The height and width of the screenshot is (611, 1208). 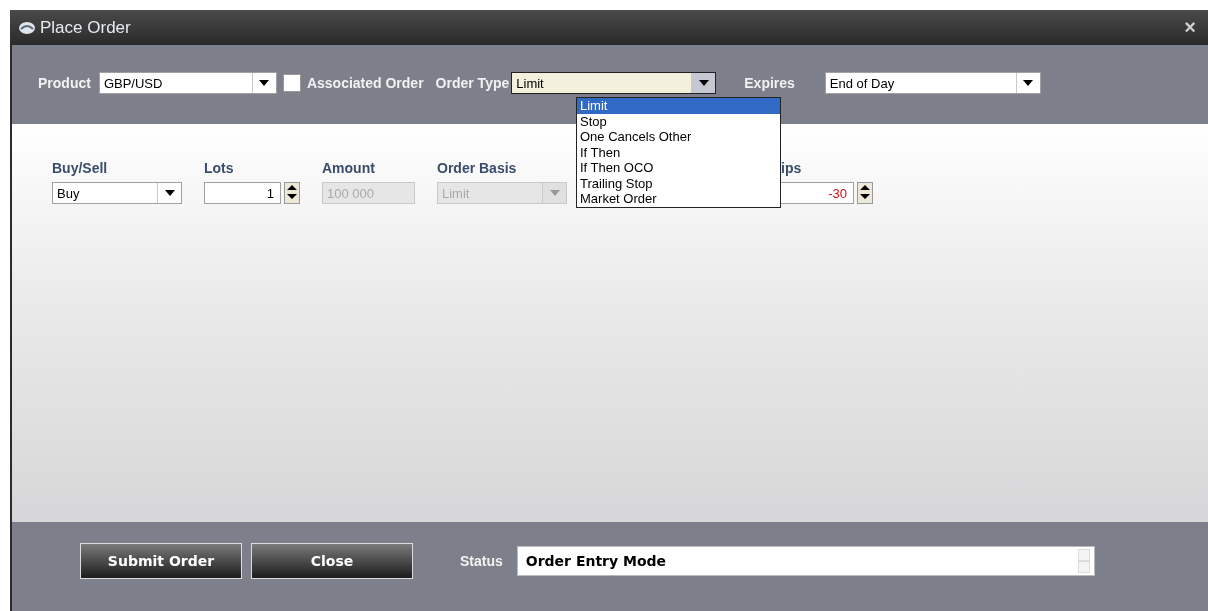 I want to click on expires-select: End of Day, so click(x=932, y=82).